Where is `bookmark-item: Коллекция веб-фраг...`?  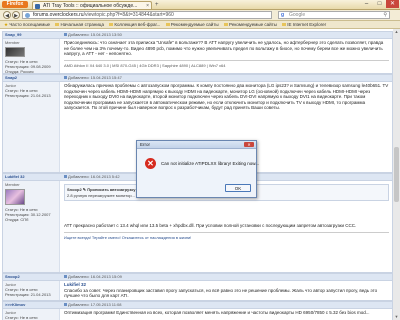 bookmark-item: Коллекция веб-фраг... is located at coordinates (134, 24).